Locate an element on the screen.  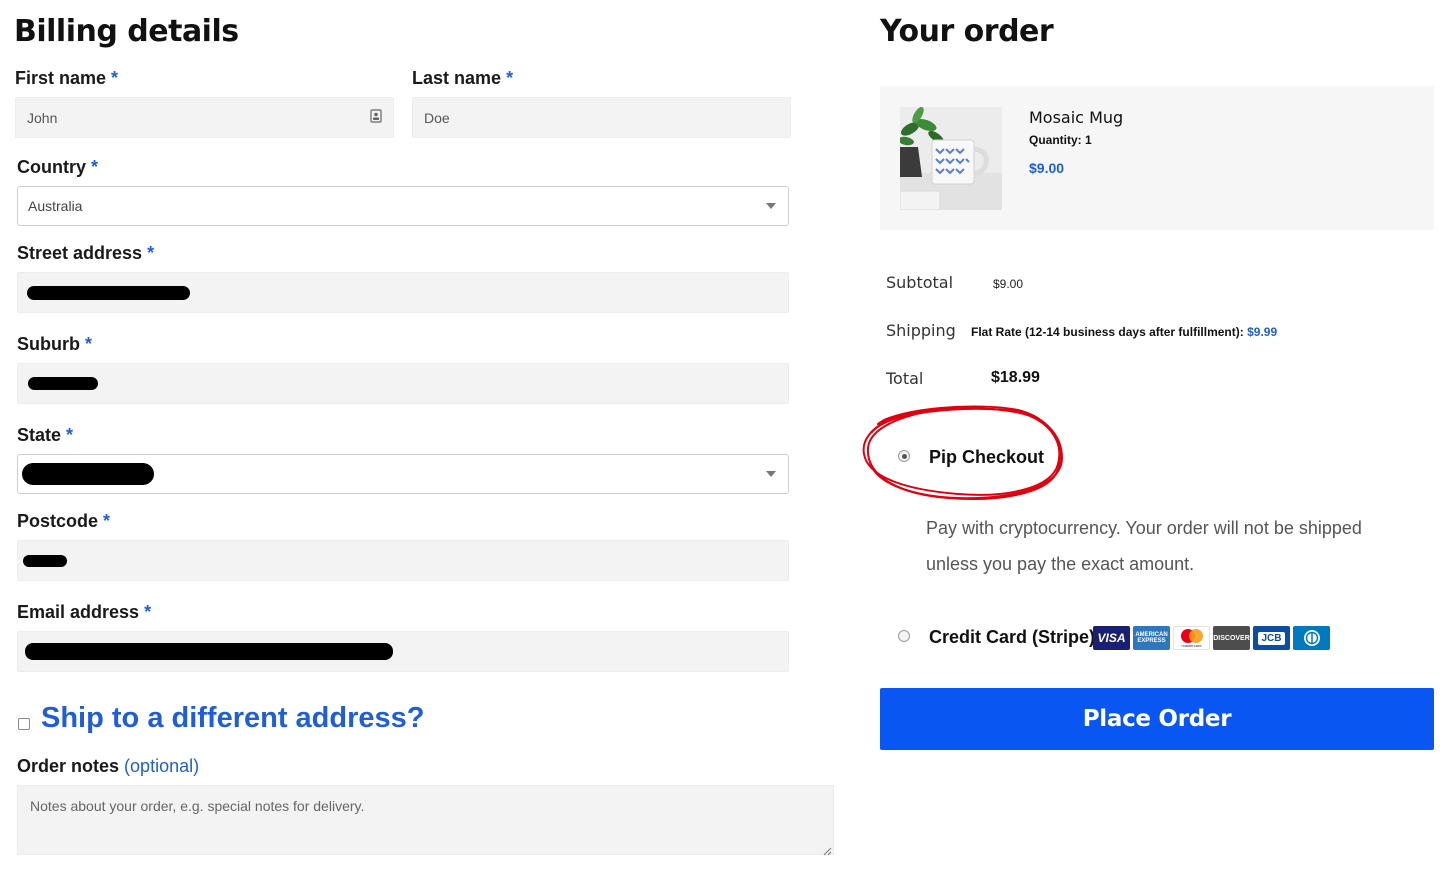
shipping-label: Shipping is located at coordinates (921, 330).